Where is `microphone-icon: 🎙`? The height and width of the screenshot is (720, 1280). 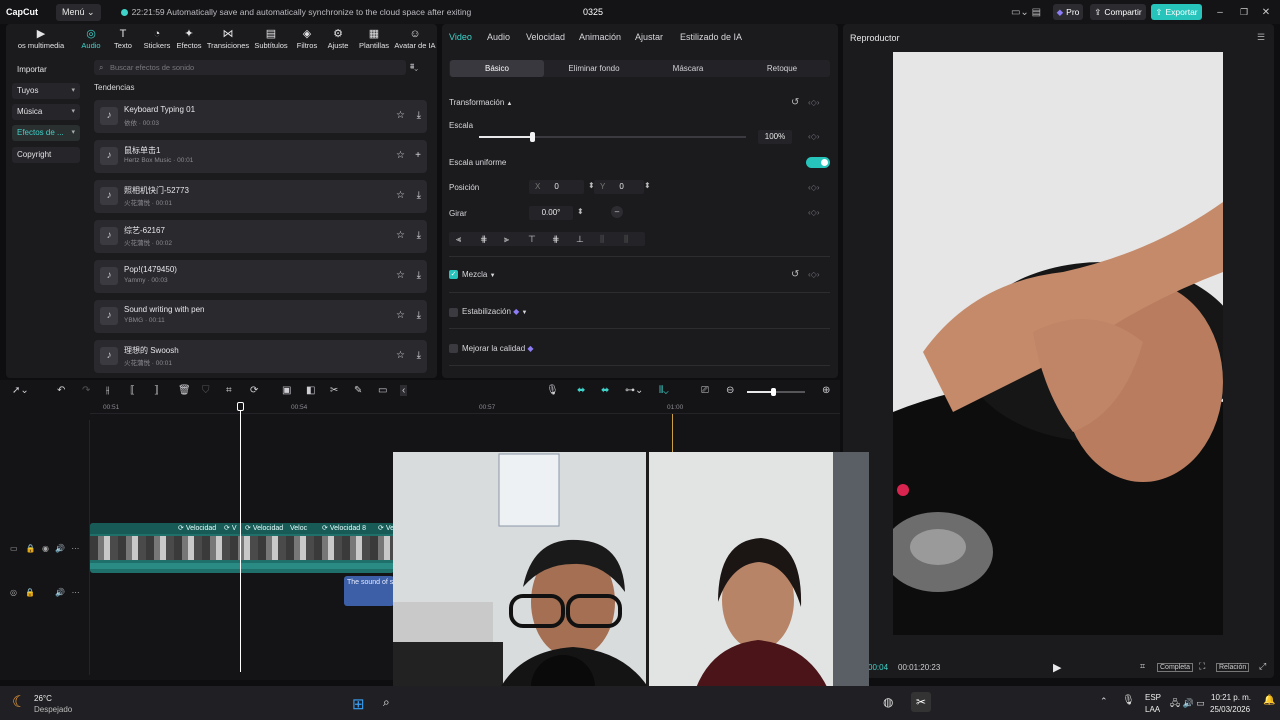 microphone-icon: 🎙 is located at coordinates (552, 390).